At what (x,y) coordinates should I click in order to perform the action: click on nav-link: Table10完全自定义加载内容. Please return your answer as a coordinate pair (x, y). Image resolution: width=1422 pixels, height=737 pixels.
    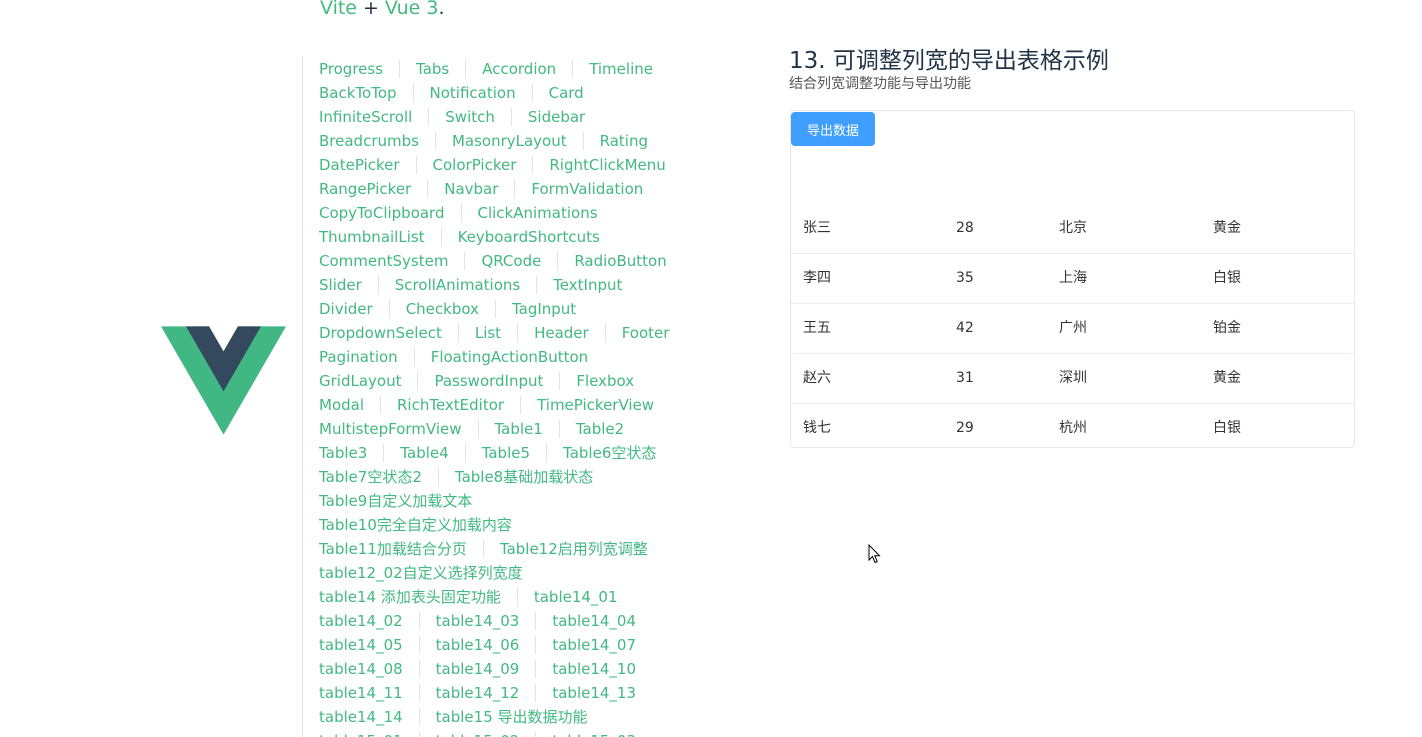
    Looking at the image, I should click on (415, 525).